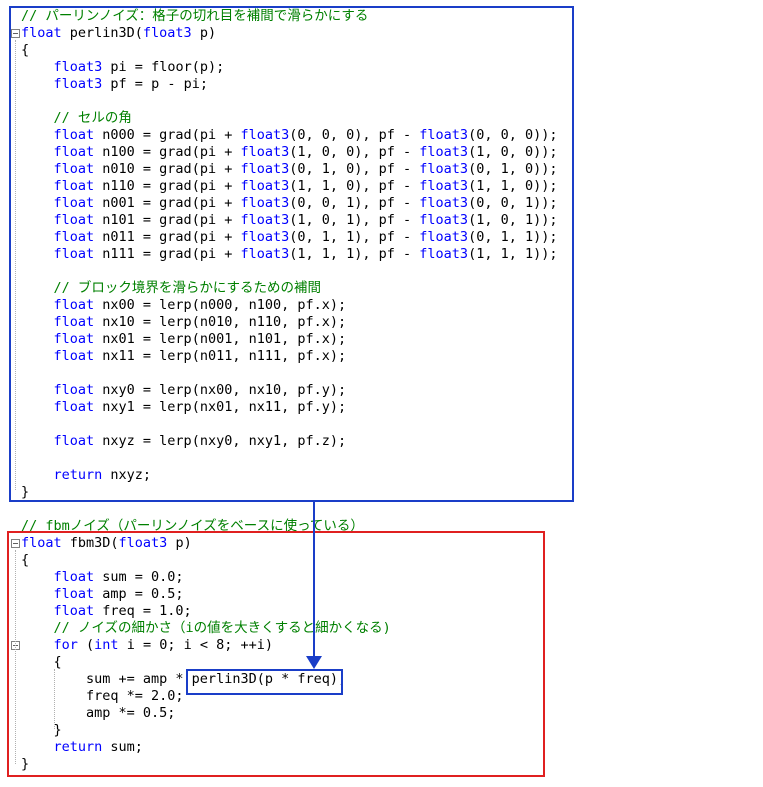  What do you see at coordinates (264, 682) in the screenshot?
I see `perlin-call-highlight` at bounding box center [264, 682].